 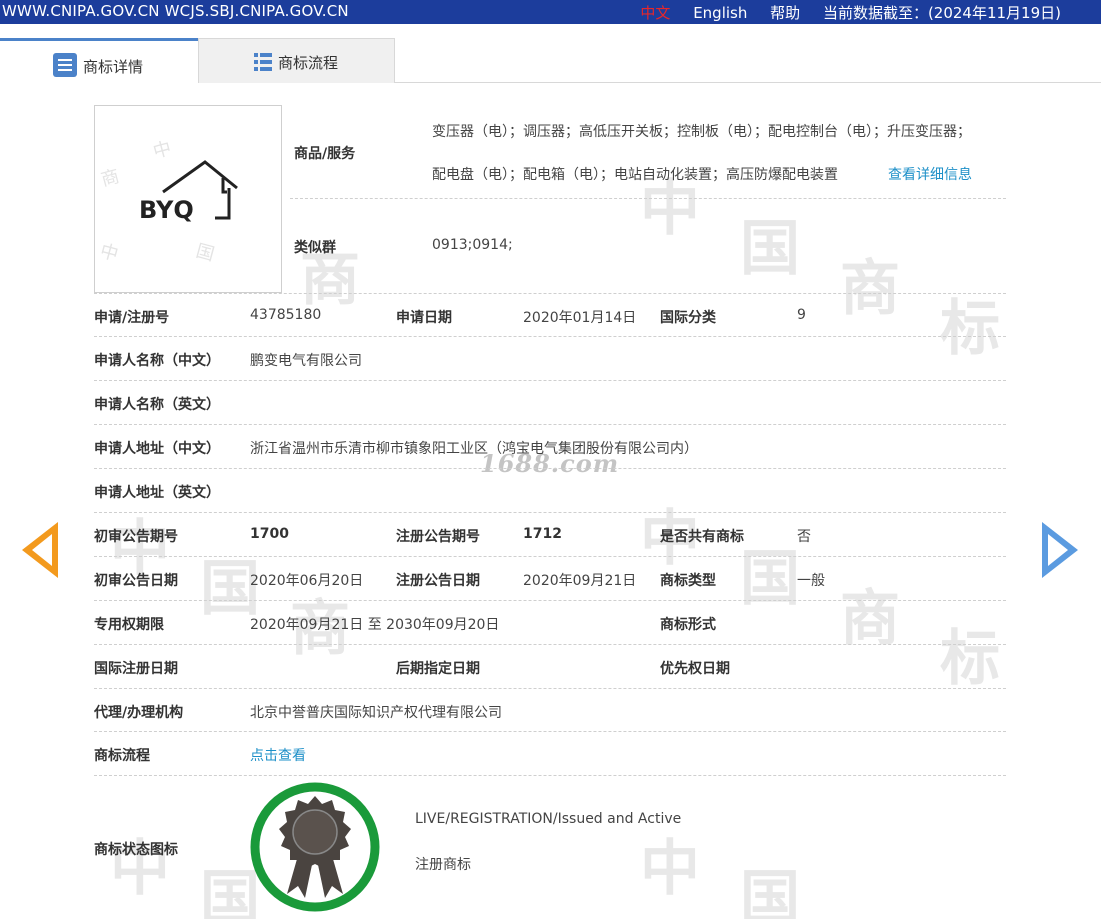 What do you see at coordinates (811, 581) in the screenshot?
I see `mark-type-value: 一般` at bounding box center [811, 581].